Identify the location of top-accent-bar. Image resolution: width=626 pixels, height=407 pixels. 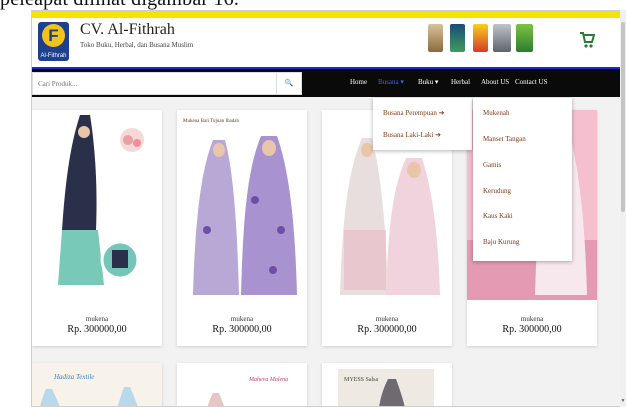
(326, 14).